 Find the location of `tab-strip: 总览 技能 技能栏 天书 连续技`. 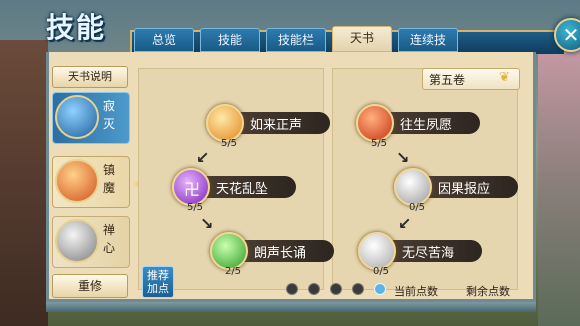

tab-strip: 总览 技能 技能栏 天书 连续技 is located at coordinates (296, 39).